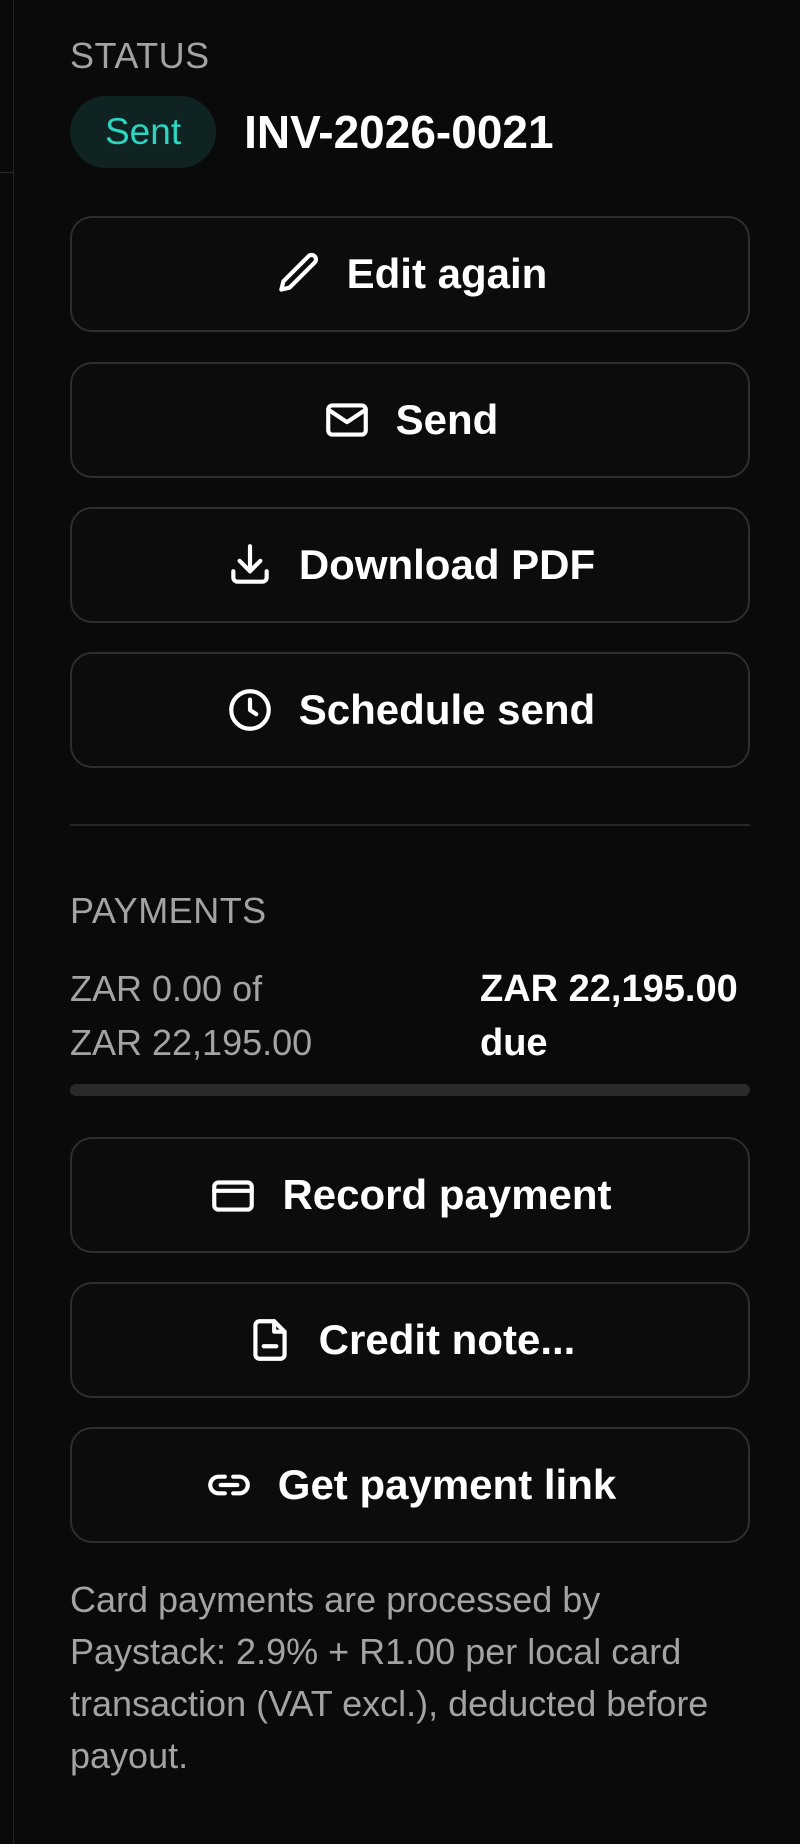 The height and width of the screenshot is (1844, 800). Describe the element at coordinates (229, 1485) in the screenshot. I see `link-icon` at that location.